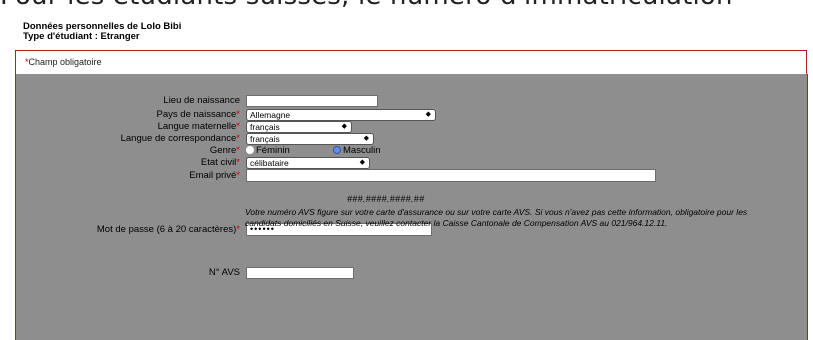  What do you see at coordinates (269, 163) in the screenshot?
I see `civil-status-value: célibataire` at bounding box center [269, 163].